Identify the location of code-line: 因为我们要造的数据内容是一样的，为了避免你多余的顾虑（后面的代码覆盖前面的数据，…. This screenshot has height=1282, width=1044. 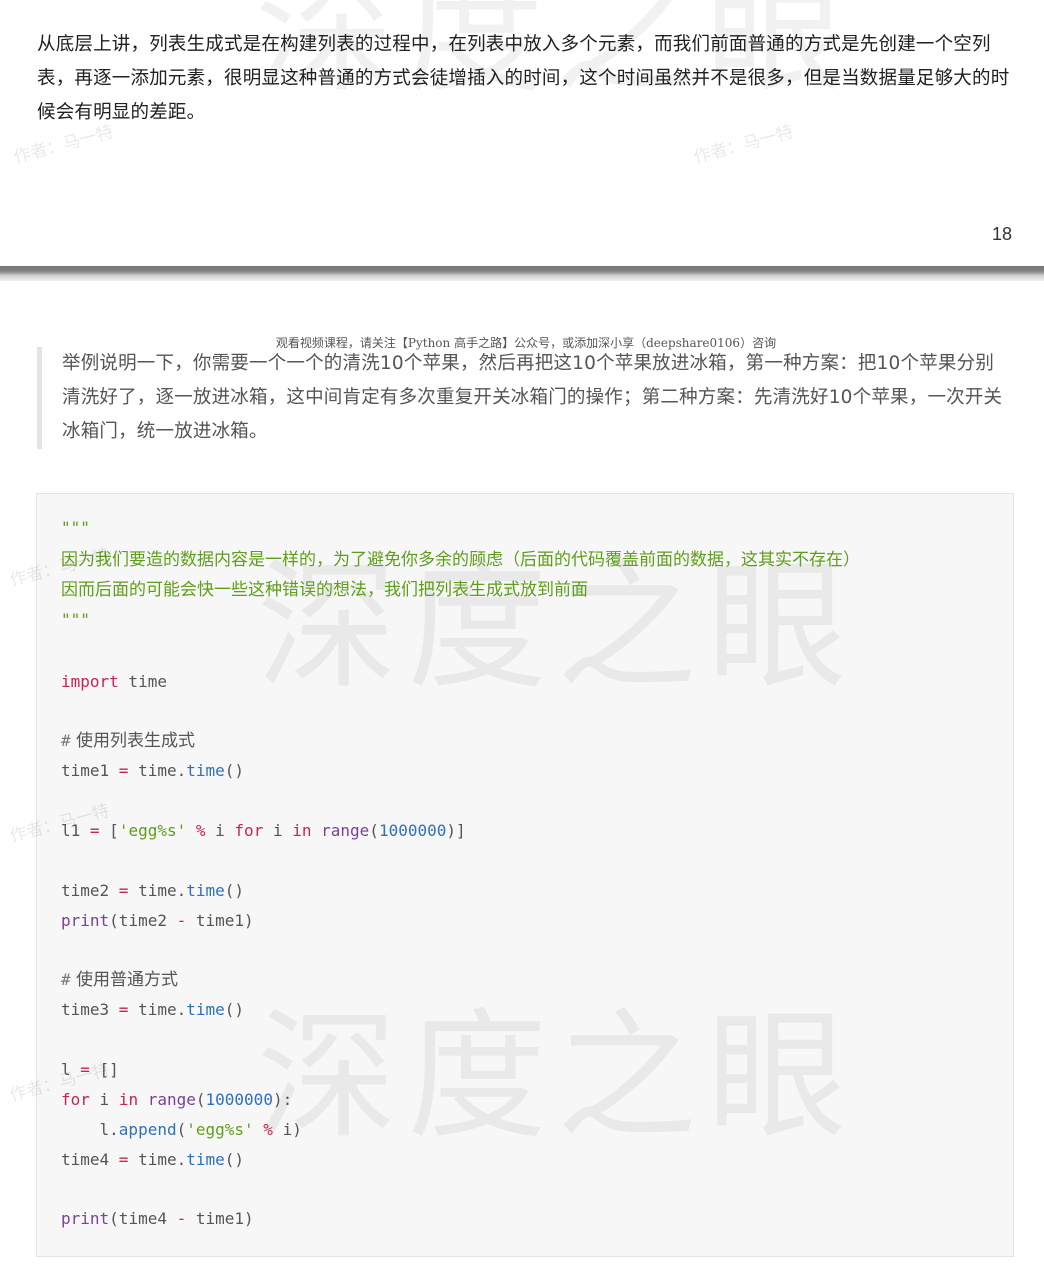
(460, 560).